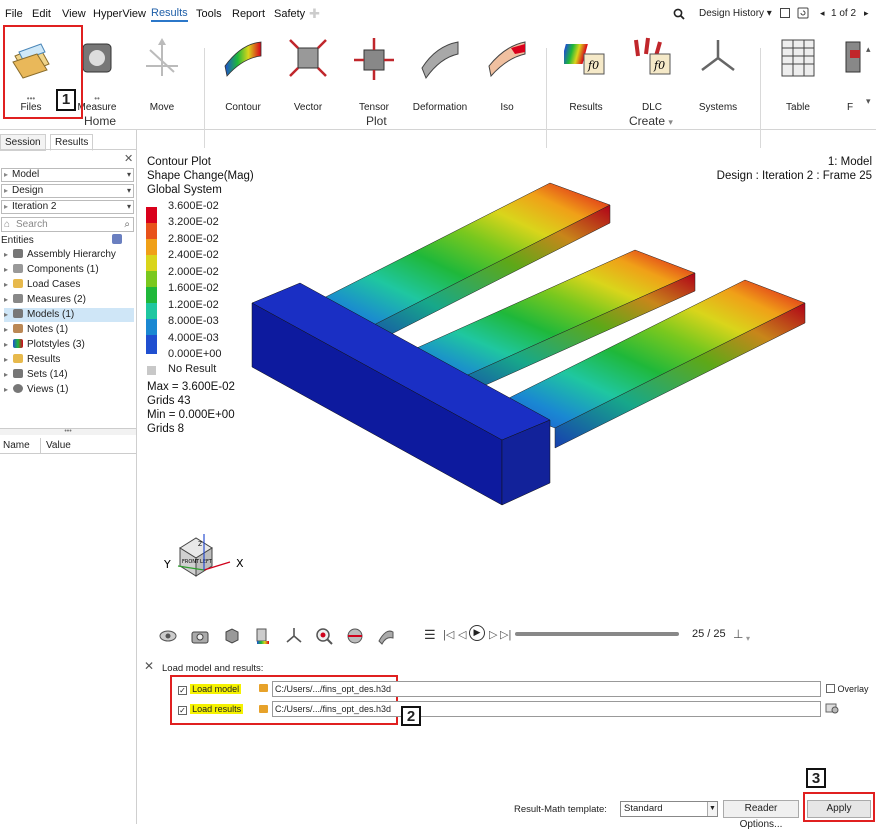 Image resolution: width=876 pixels, height=833 pixels. What do you see at coordinates (14, 14) in the screenshot?
I see `menu-file: File` at bounding box center [14, 14].